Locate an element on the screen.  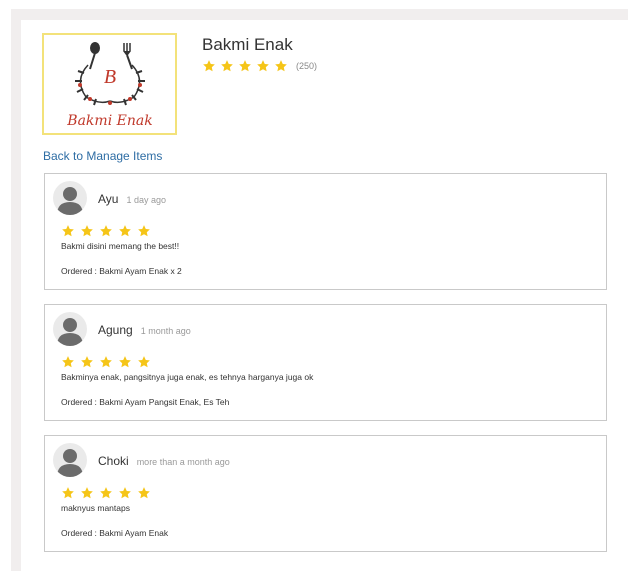
reviewer-header: Agung 1 month ago is located at coordinates (144, 330).